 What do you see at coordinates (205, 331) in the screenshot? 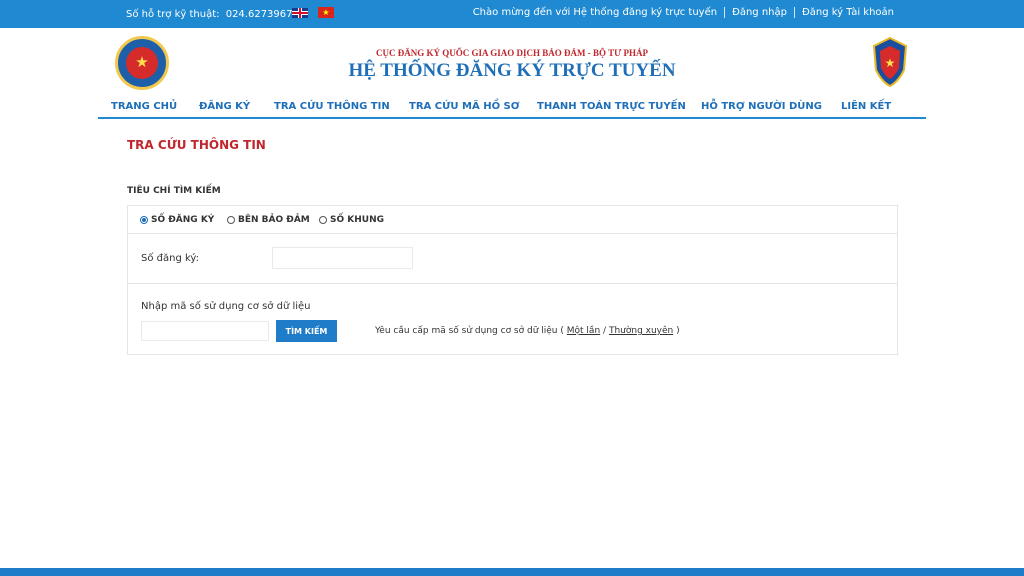
I see `db-code-input` at bounding box center [205, 331].